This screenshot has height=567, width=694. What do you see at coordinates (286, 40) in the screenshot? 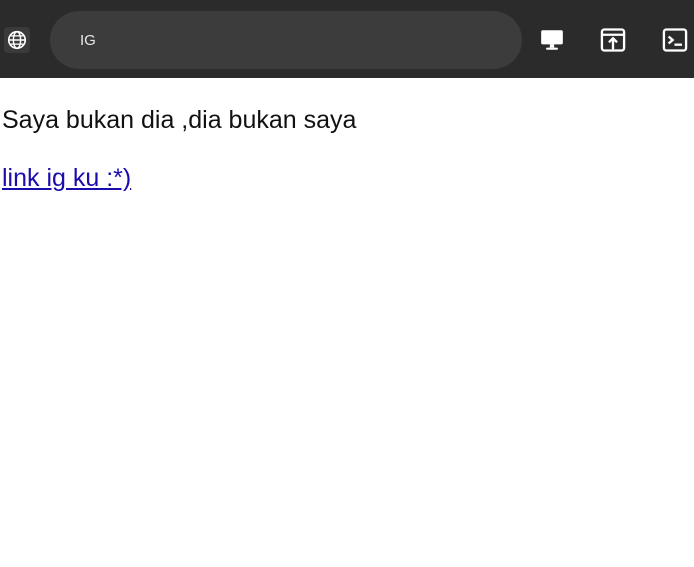
I see `address-bar: IG` at bounding box center [286, 40].